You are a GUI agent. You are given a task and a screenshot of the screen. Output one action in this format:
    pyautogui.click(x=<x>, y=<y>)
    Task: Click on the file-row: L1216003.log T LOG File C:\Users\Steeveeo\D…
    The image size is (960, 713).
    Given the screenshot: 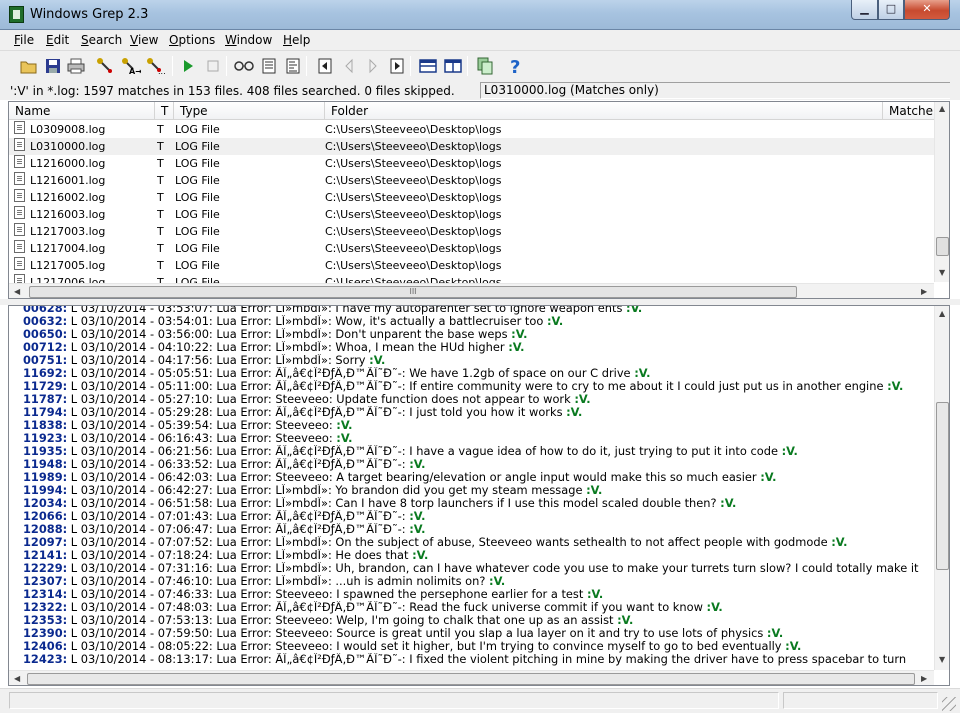 What is the action you would take?
    pyautogui.click(x=471, y=214)
    